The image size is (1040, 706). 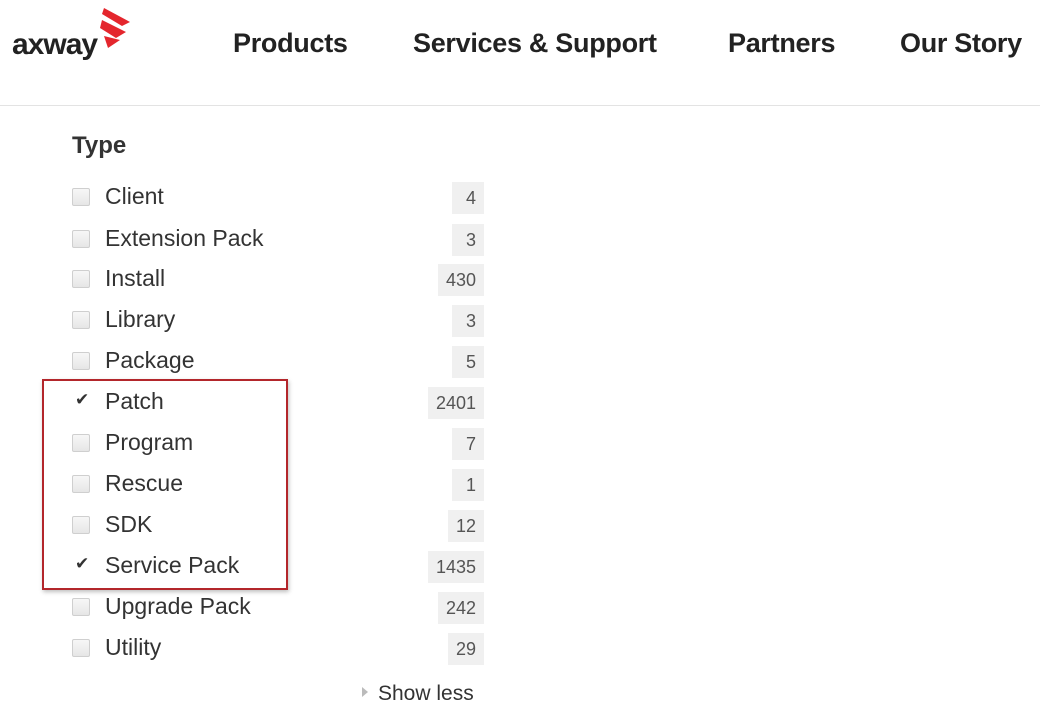 I want to click on facet-option: Library 3, so click(x=282, y=319).